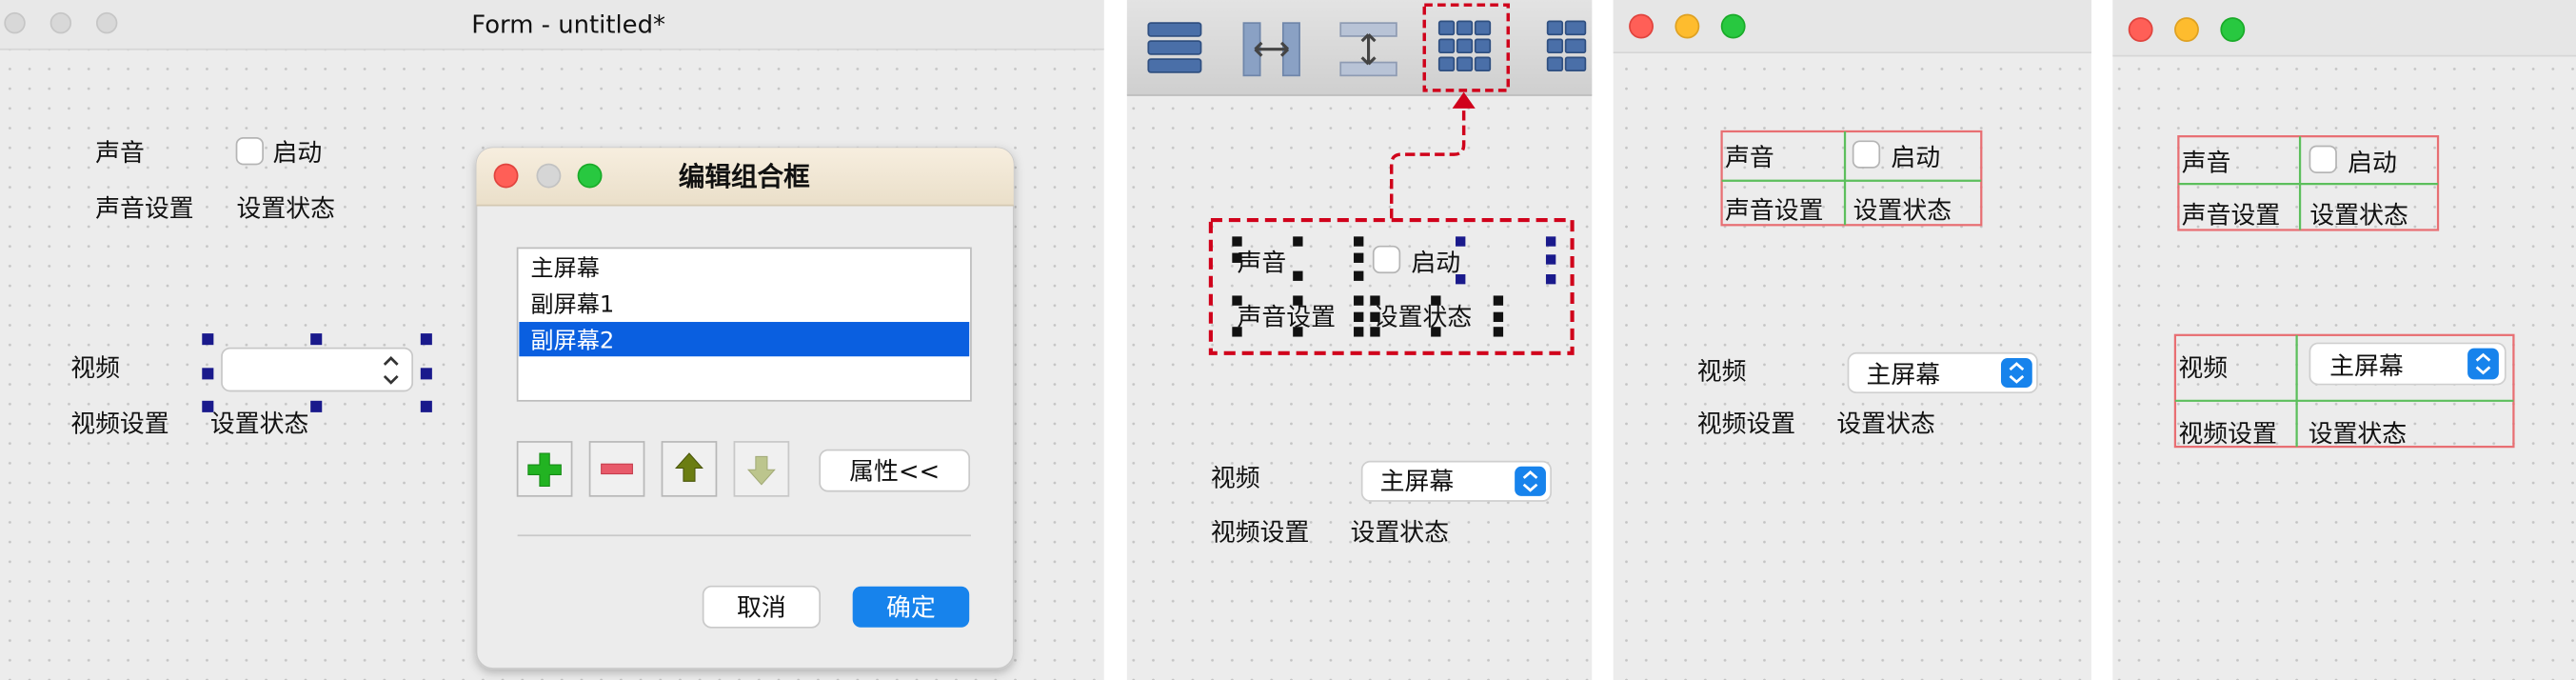 The width and height of the screenshot is (2576, 680). Describe the element at coordinates (549, 176) in the screenshot. I see `dialog-minimize-icon` at that location.